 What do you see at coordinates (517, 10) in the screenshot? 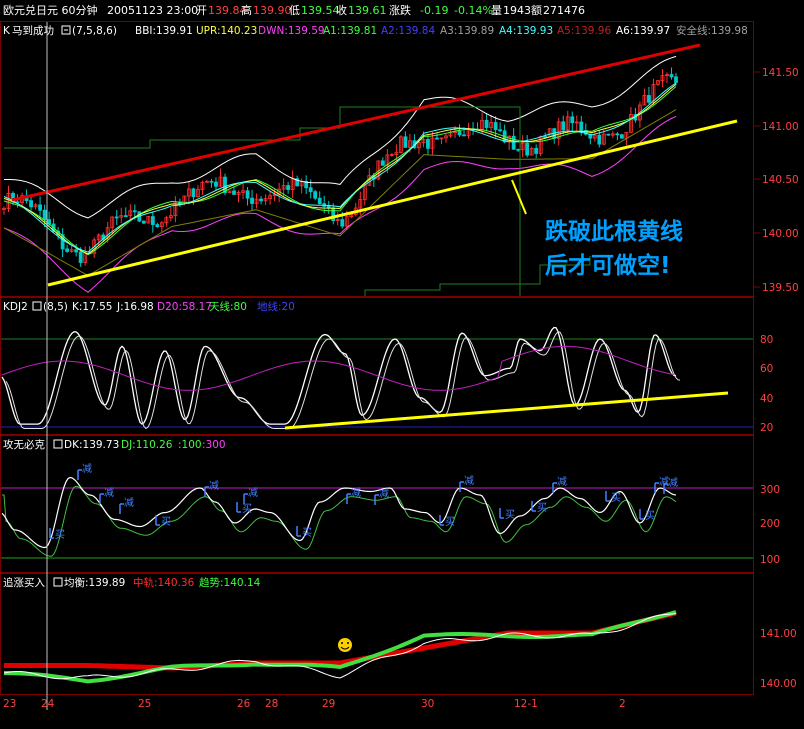
I see `header-volume: 1943` at bounding box center [517, 10].